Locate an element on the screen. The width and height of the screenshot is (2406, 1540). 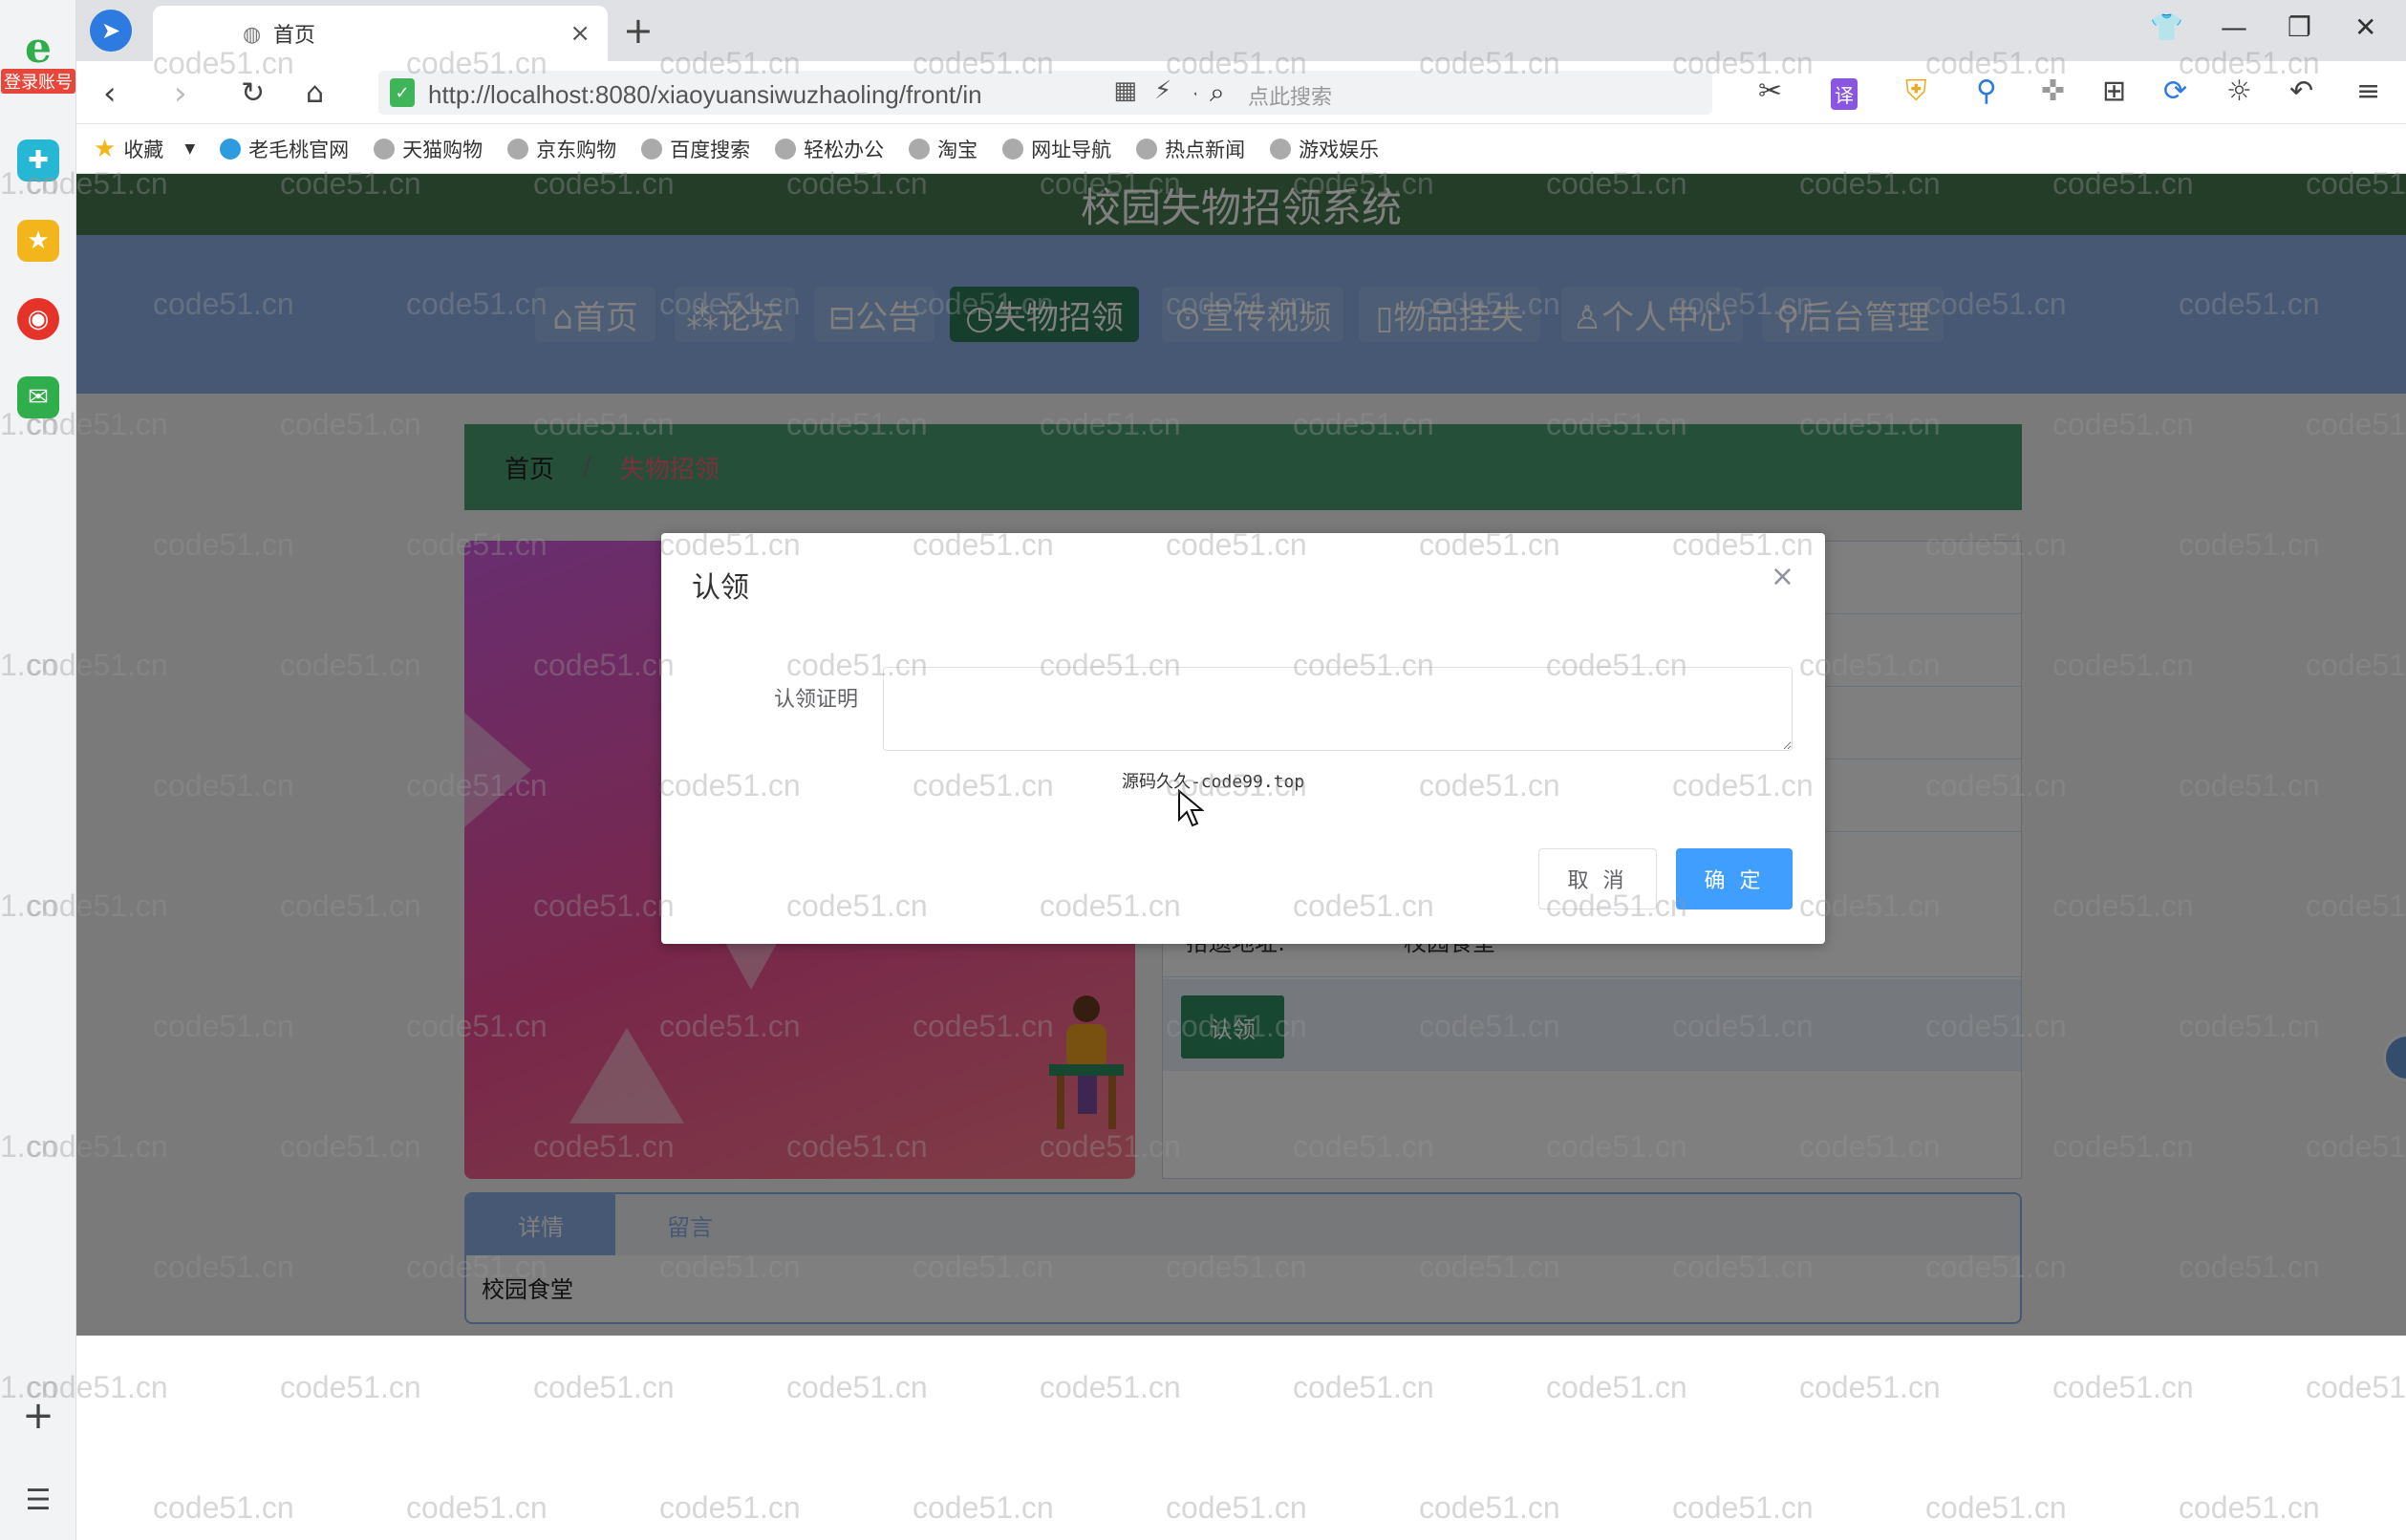
reload-icon: ↻ is located at coordinates (253, 93).